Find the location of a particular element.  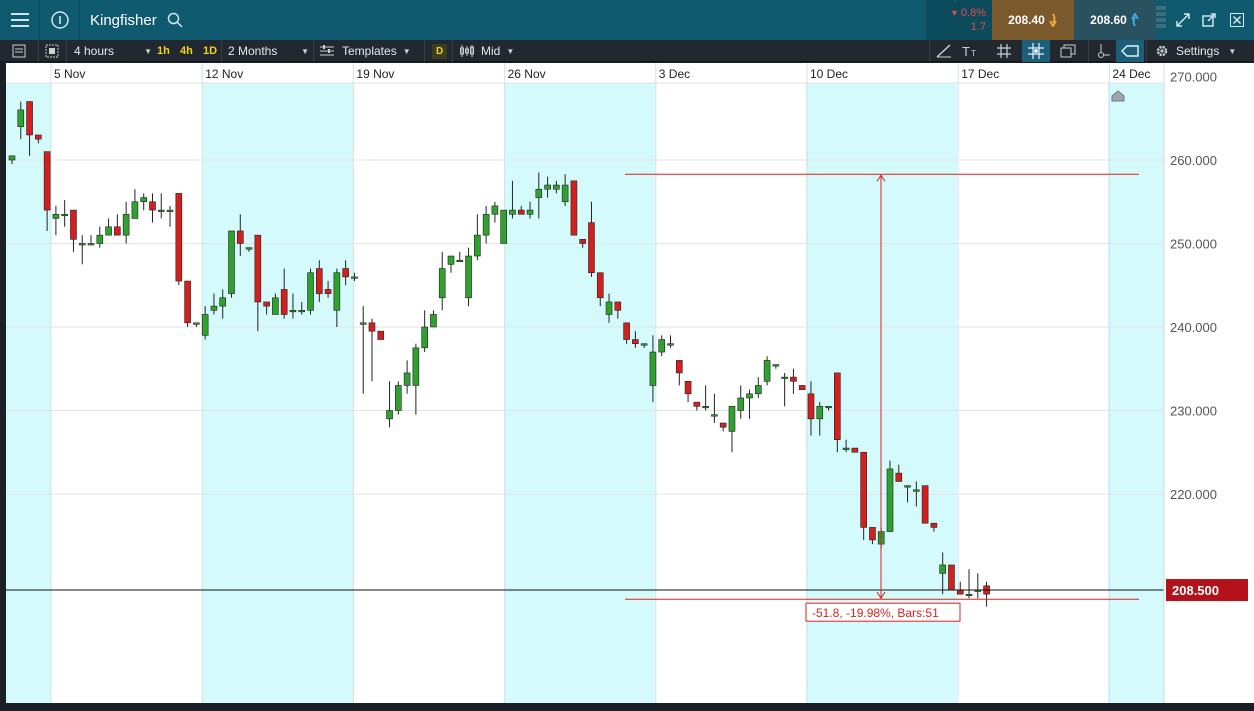

quick-interval-4h: 4h is located at coordinates (186, 51).